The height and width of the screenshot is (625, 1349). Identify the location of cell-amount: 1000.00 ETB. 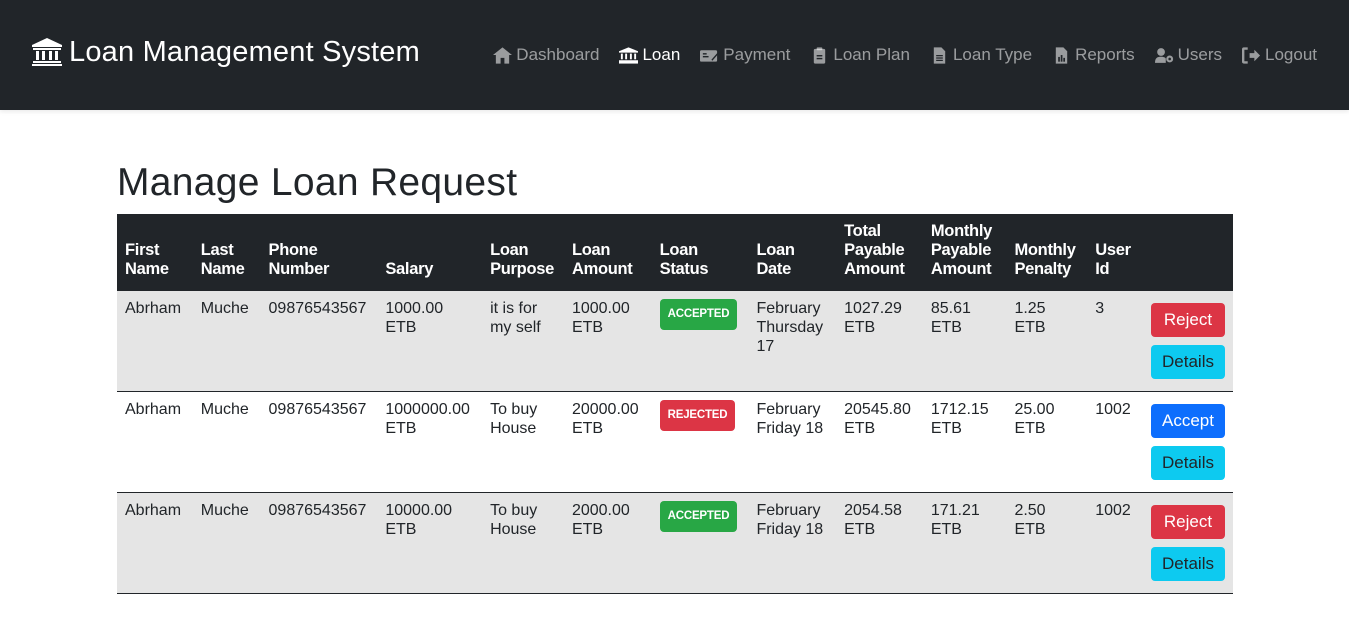
(607, 341).